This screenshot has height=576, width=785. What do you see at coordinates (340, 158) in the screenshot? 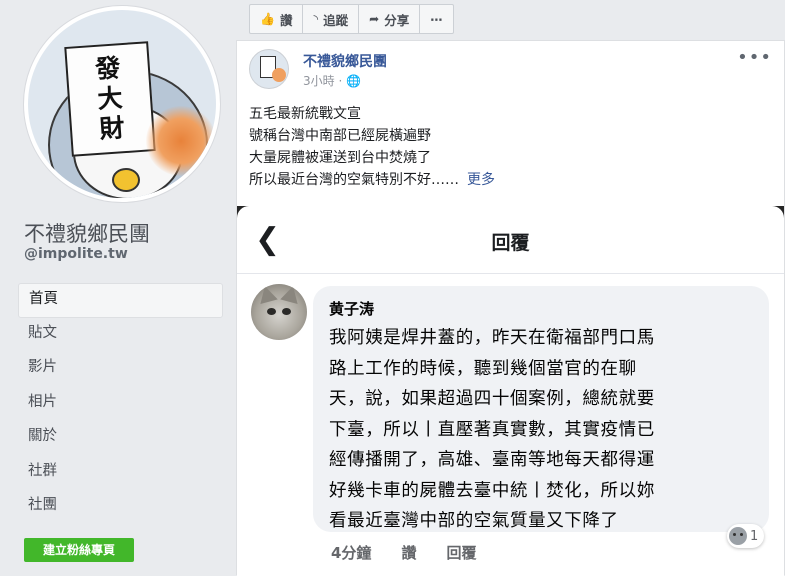
I see `post-text-line: 大量屍體被運送到台中焚燒了` at bounding box center [340, 158].